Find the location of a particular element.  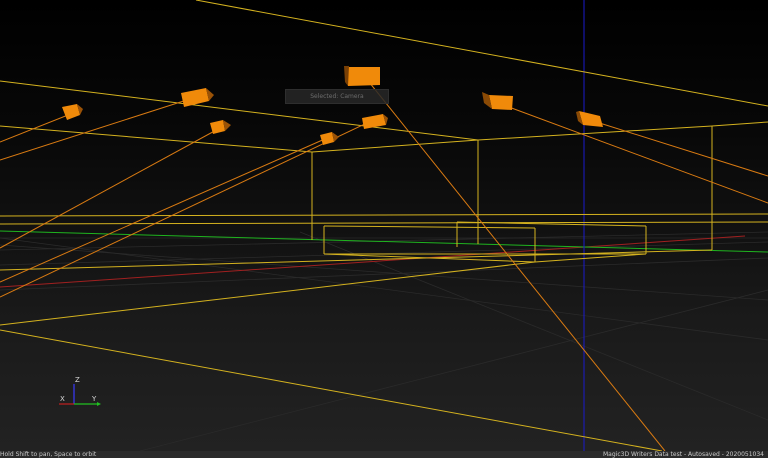

camera-6-selected is located at coordinates (362, 76).